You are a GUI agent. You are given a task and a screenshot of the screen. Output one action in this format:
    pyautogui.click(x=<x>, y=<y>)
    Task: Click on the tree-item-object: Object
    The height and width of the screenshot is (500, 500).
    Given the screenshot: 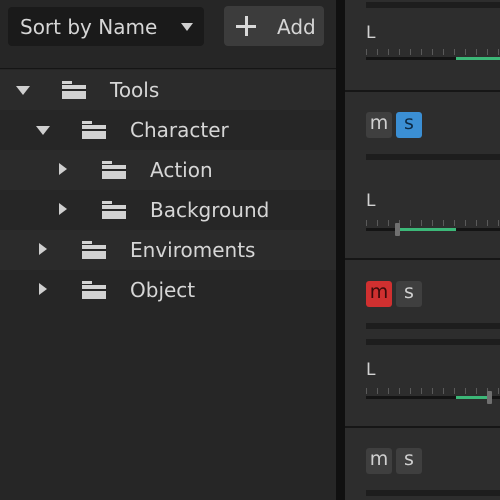 What is the action you would take?
    pyautogui.click(x=168, y=290)
    